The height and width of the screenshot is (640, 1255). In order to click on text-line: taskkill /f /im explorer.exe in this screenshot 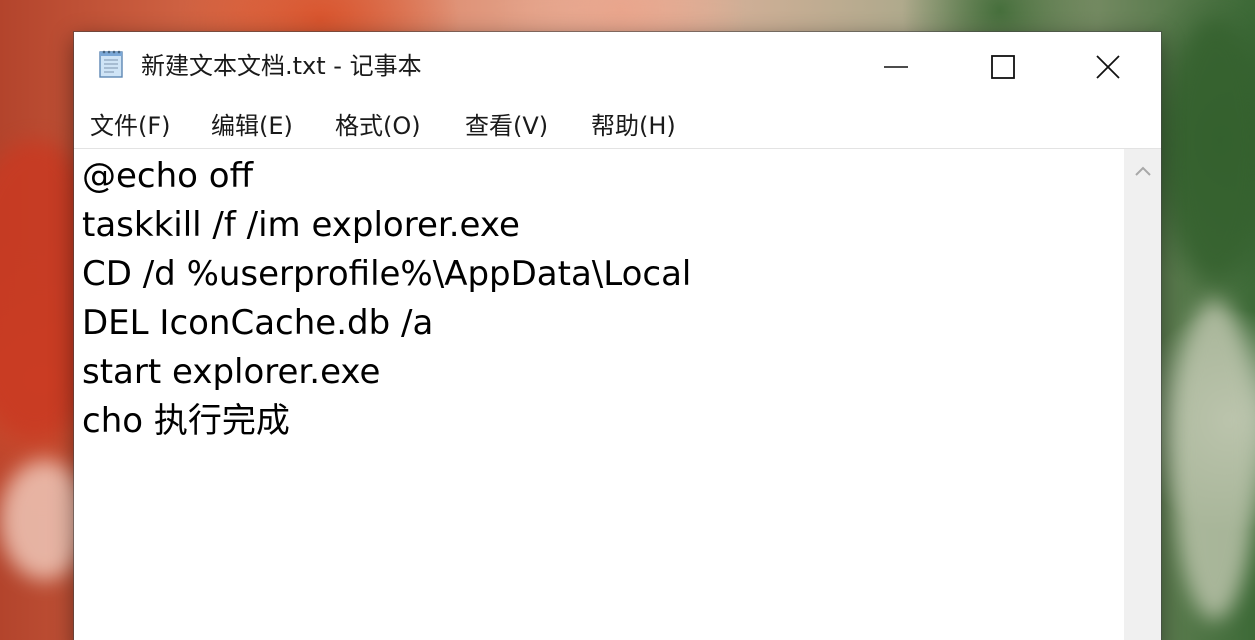, I will do `click(301, 225)`.